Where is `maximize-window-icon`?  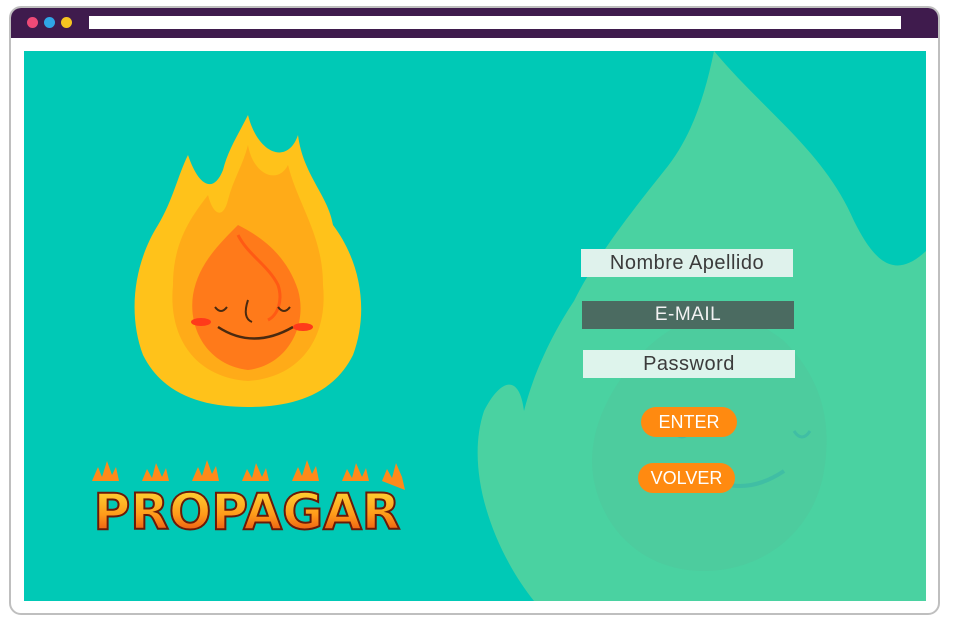 maximize-window-icon is located at coordinates (66, 22).